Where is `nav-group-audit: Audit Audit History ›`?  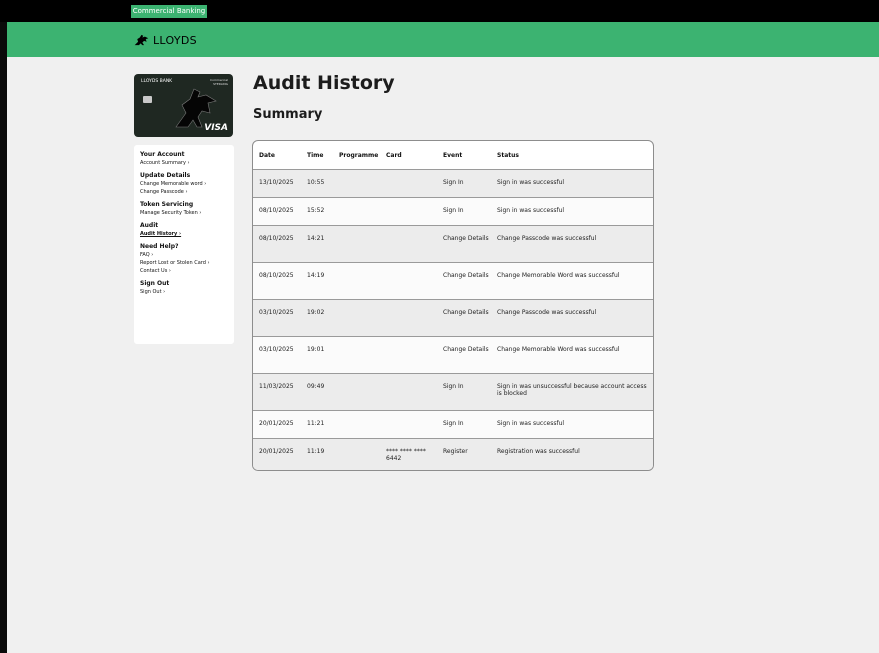 nav-group-audit: Audit Audit History › is located at coordinates (187, 230).